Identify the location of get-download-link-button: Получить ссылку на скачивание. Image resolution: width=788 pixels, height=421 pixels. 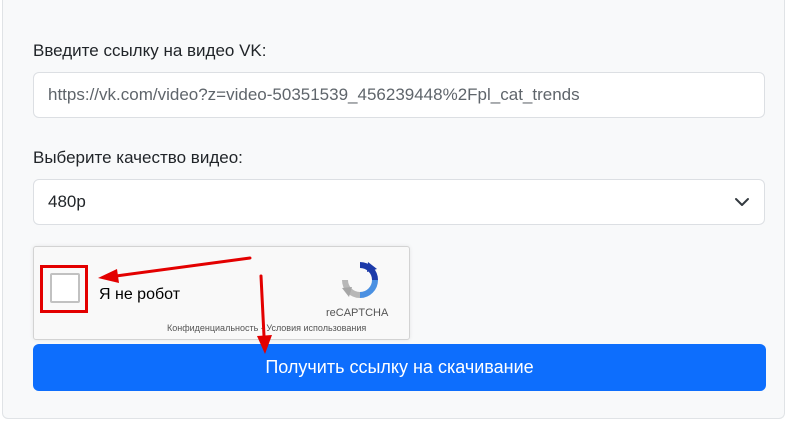
(399, 367).